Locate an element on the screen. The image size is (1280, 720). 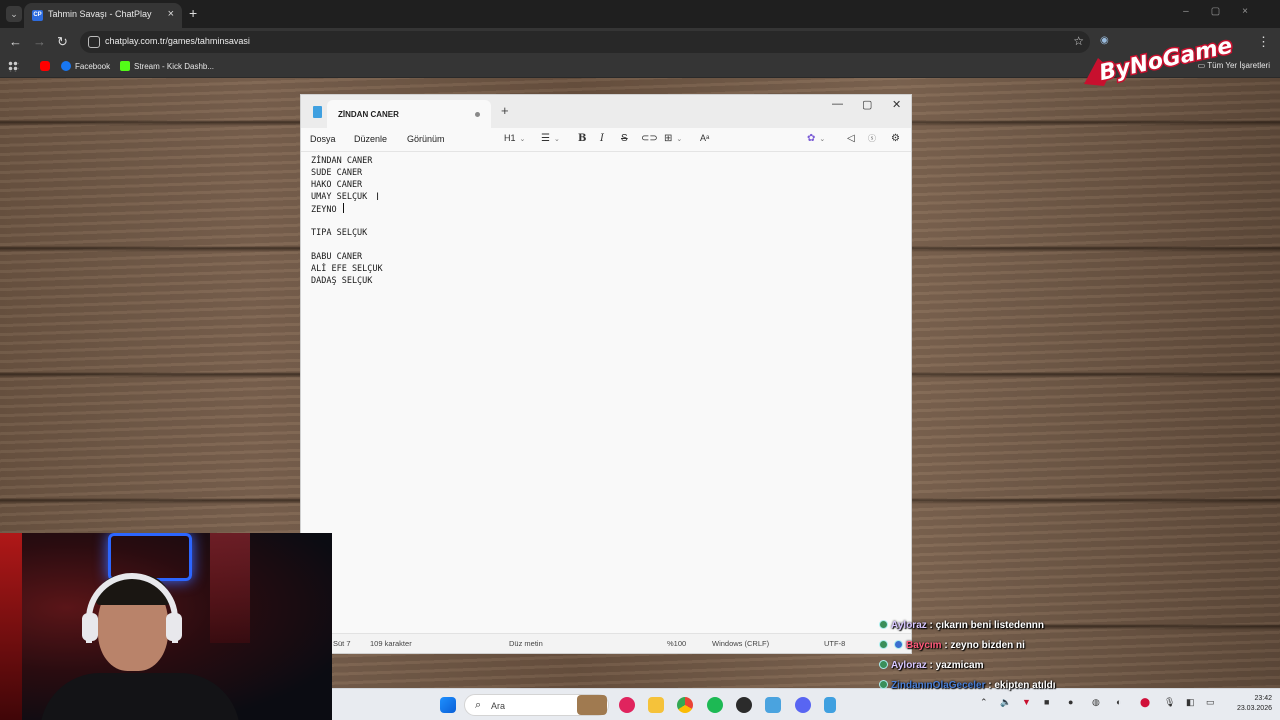
text-line is located at coordinates (347, 221).